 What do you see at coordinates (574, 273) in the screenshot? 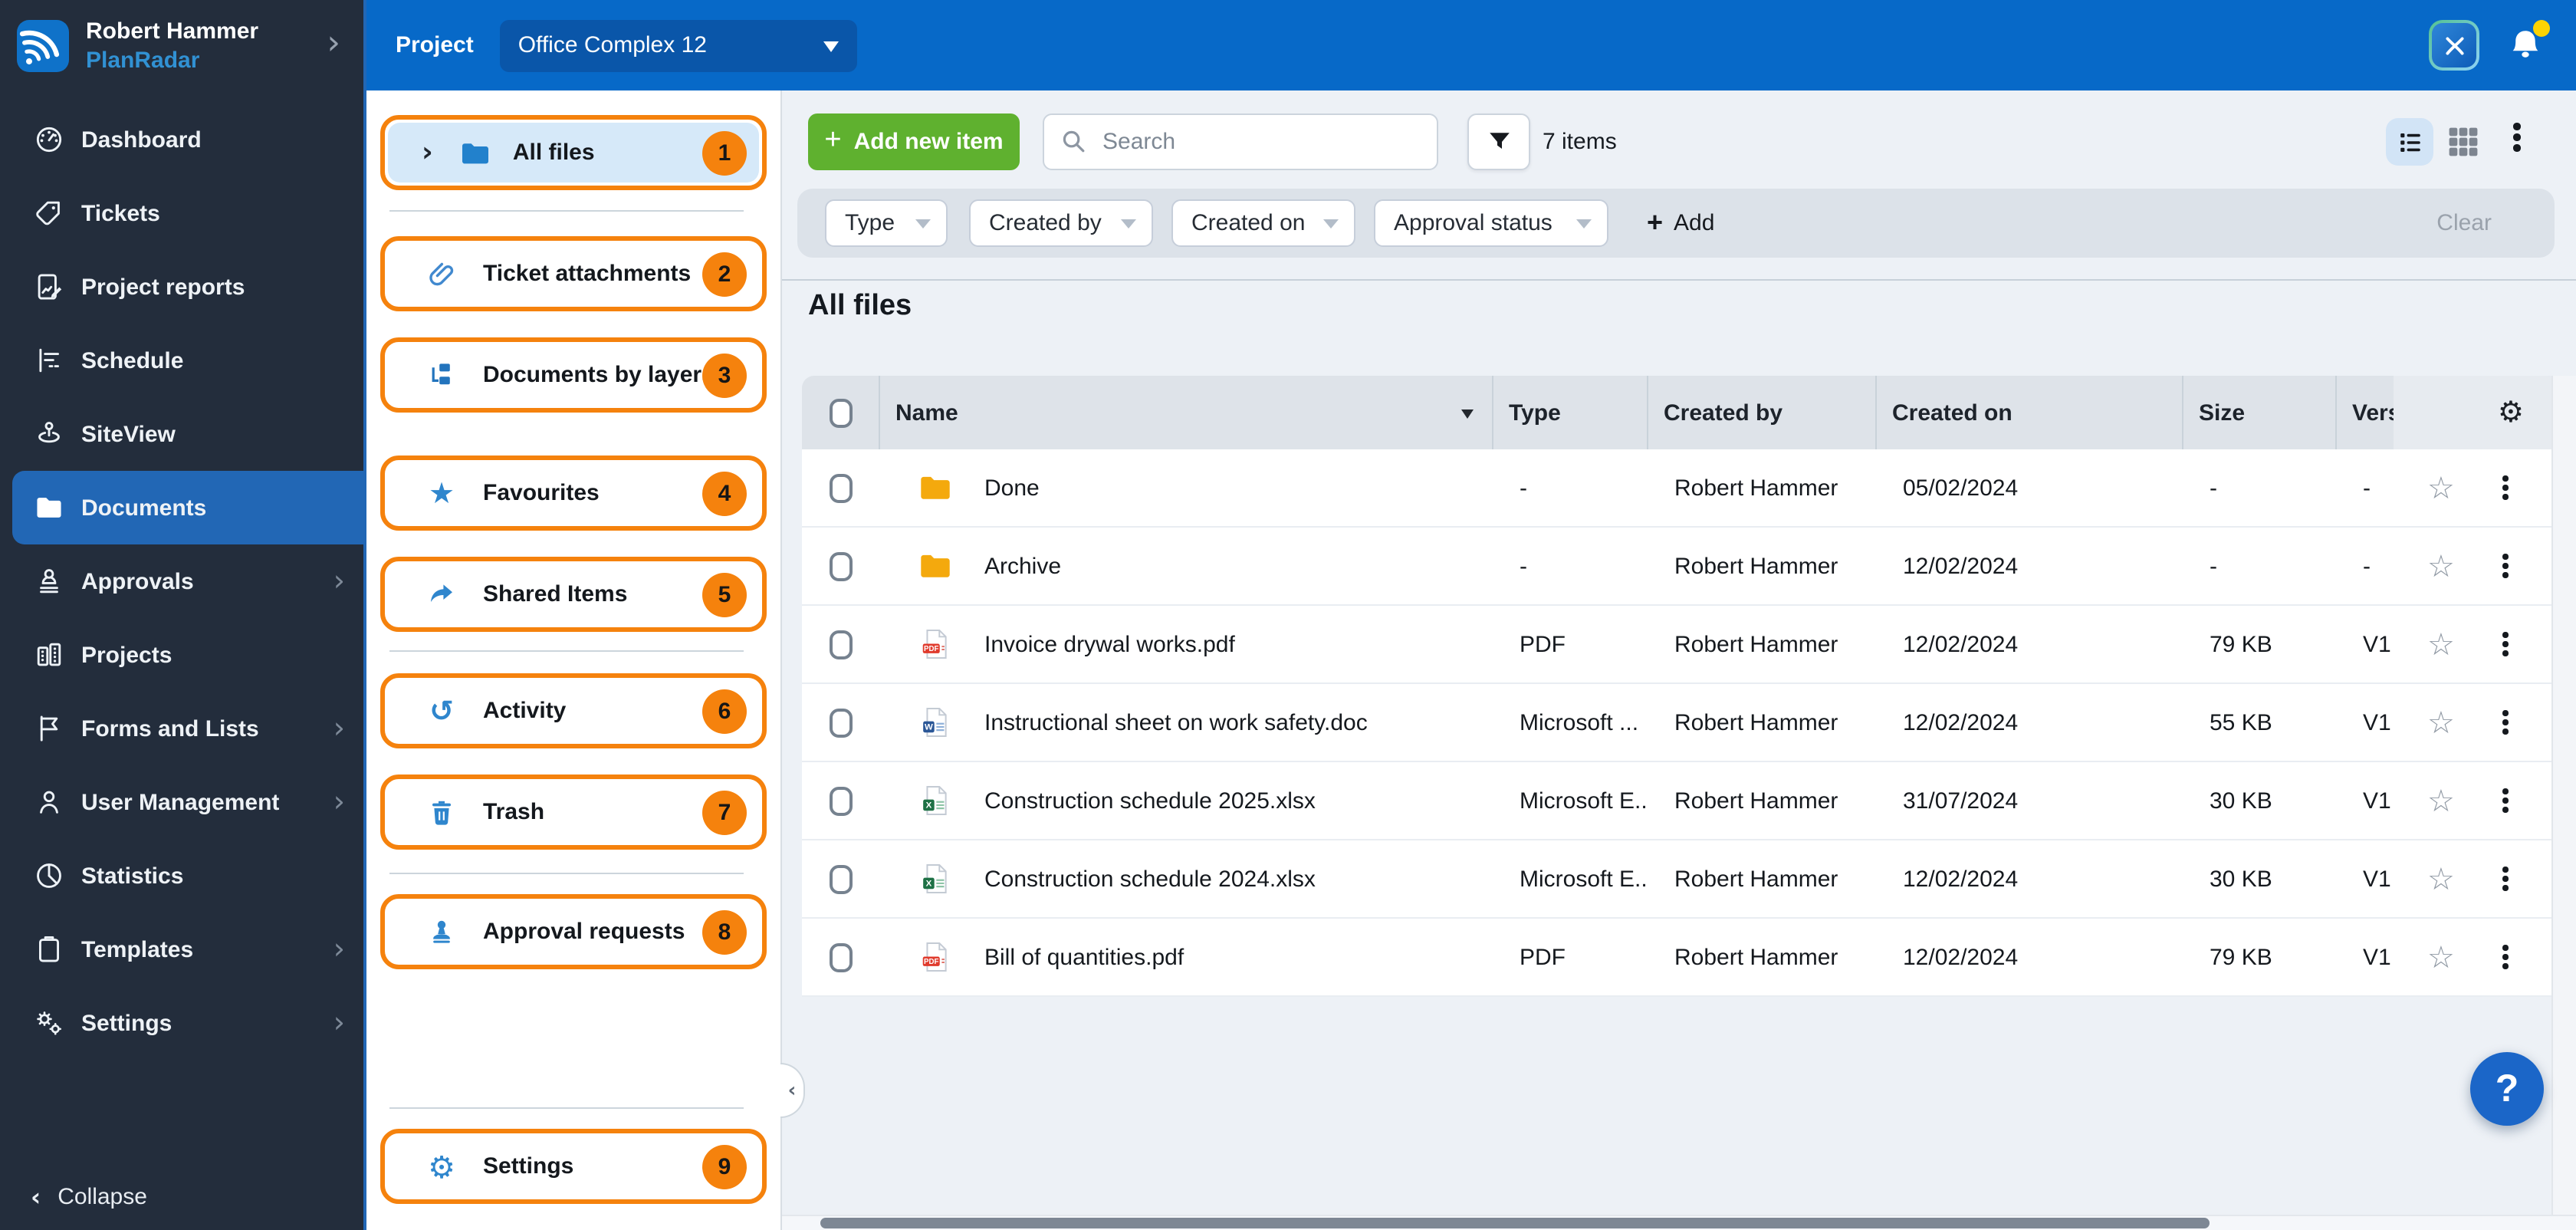
I see `panel-item-ticket-attachments: Ticket attachments 2` at bounding box center [574, 273].